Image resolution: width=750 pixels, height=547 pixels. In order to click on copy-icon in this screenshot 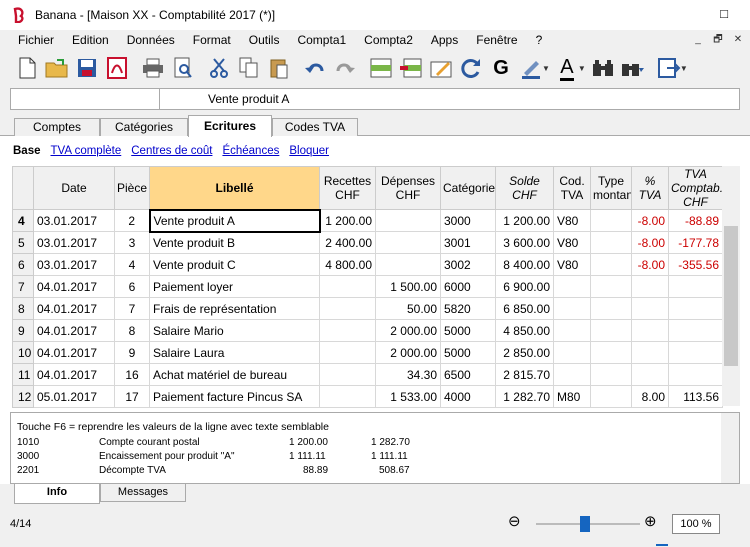, I will do `click(249, 68)`.